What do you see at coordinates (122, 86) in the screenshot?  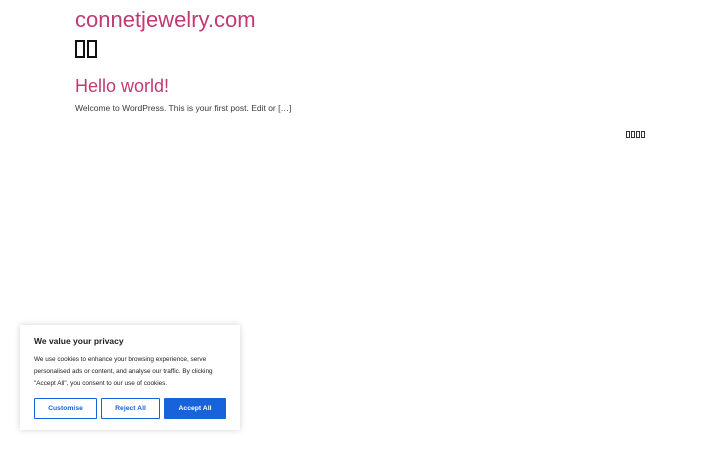 I see `post-title-link: Hello world!` at bounding box center [122, 86].